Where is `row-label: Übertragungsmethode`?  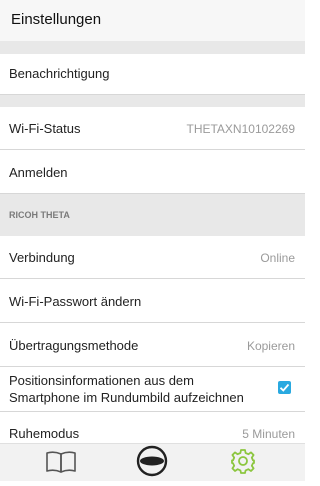
row-label: Übertragungsmethode is located at coordinates (74, 345).